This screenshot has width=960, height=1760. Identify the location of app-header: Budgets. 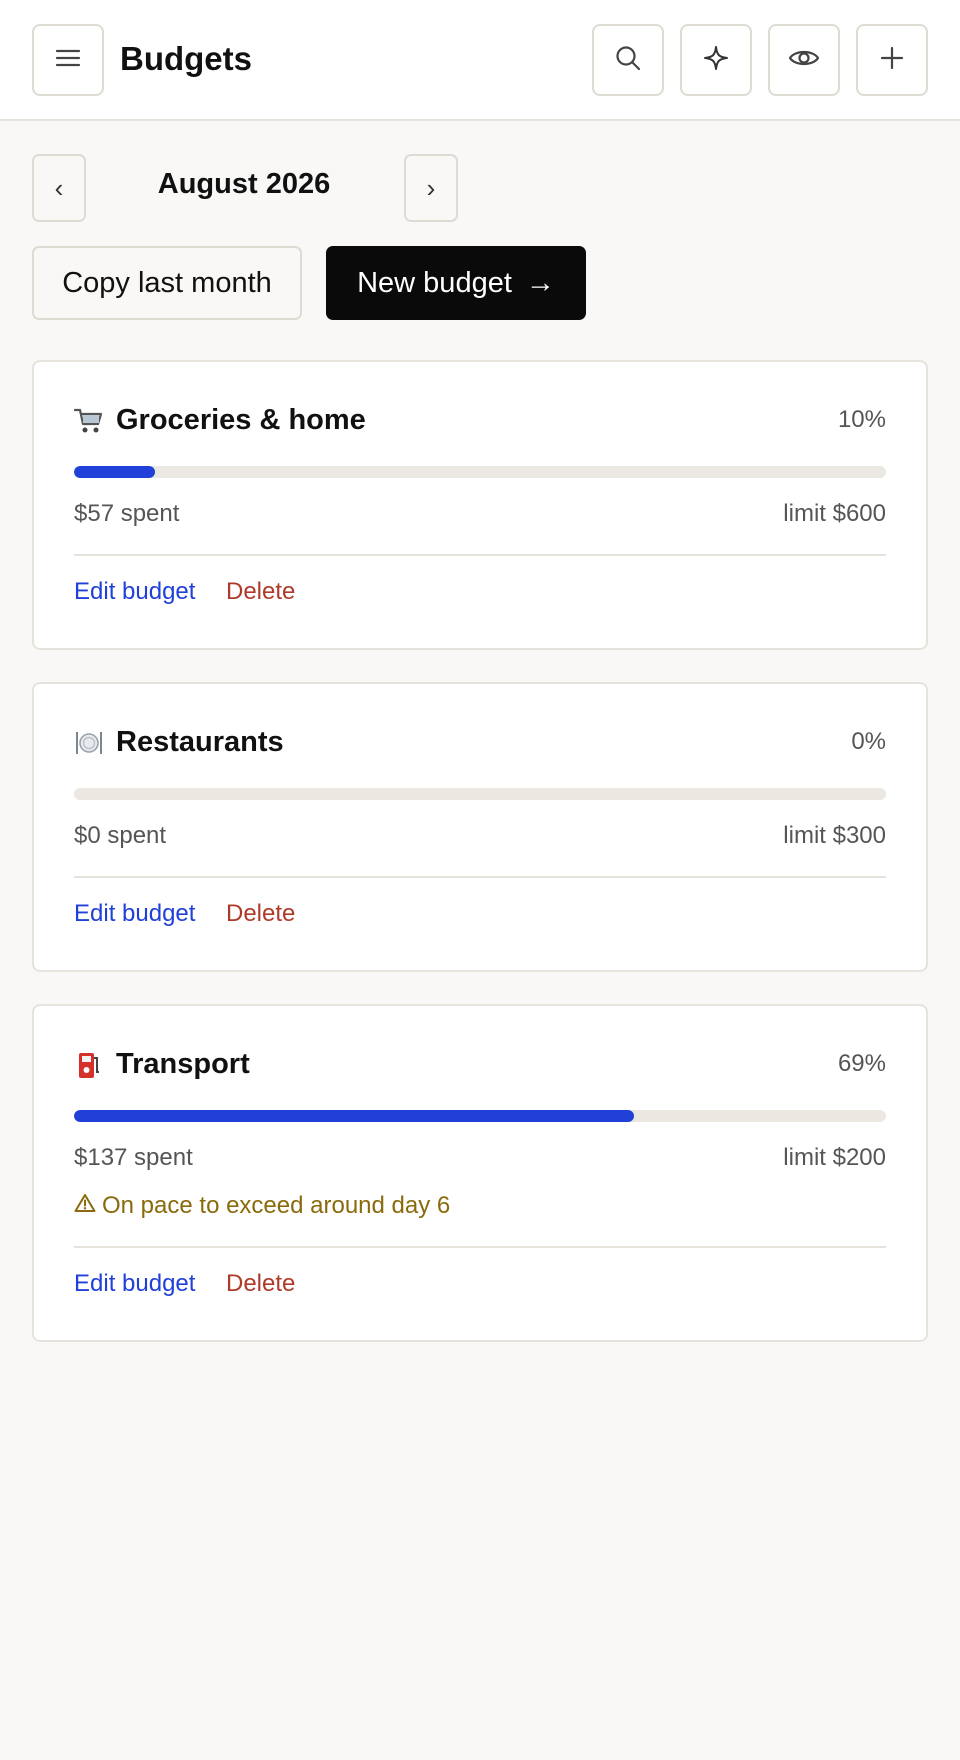
(480, 60).